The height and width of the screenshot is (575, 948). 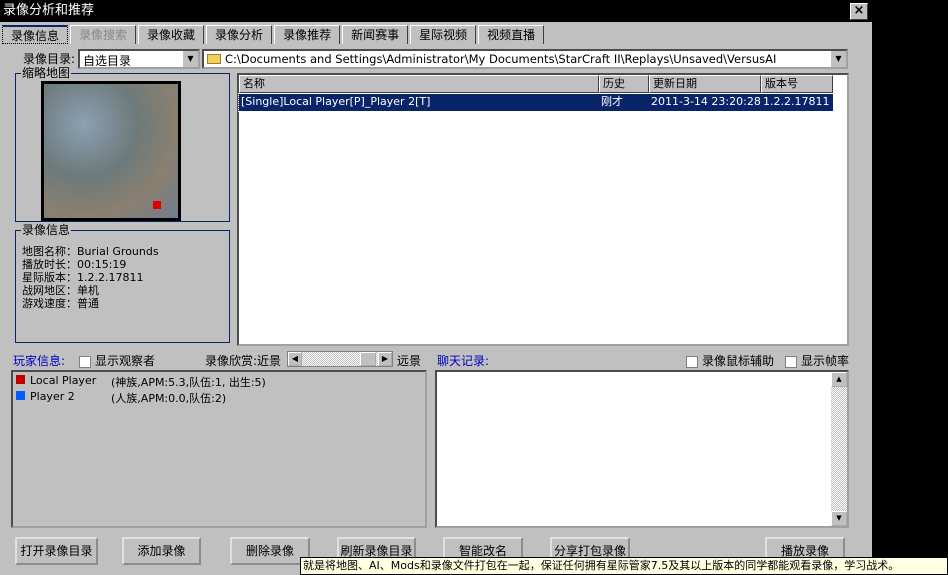 What do you see at coordinates (436, 11) in the screenshot?
I see `title-bar: 录像分析和推荐` at bounding box center [436, 11].